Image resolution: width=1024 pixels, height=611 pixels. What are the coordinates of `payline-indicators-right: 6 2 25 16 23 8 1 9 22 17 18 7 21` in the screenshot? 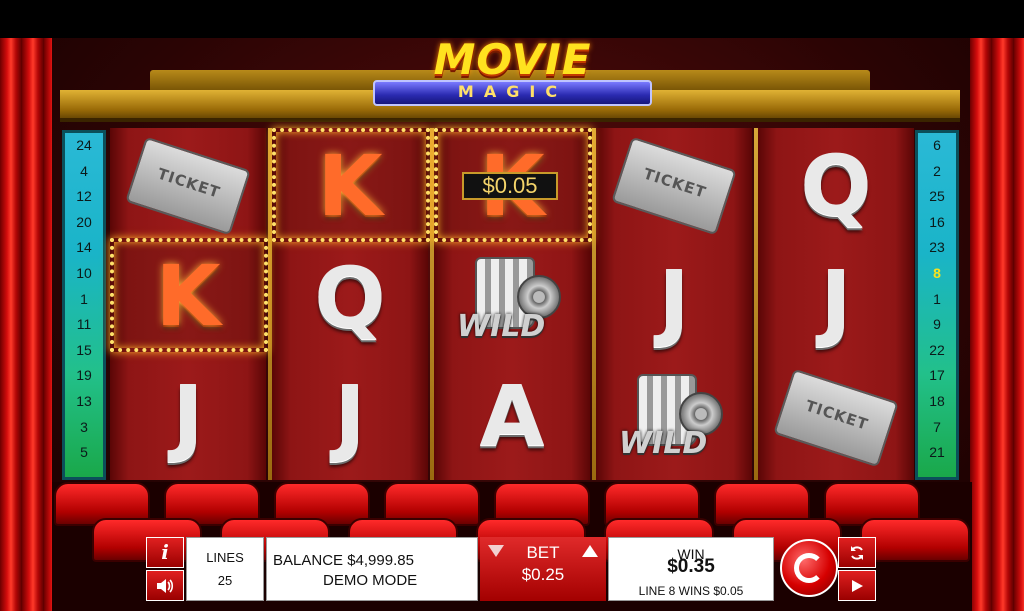 It's located at (937, 305).